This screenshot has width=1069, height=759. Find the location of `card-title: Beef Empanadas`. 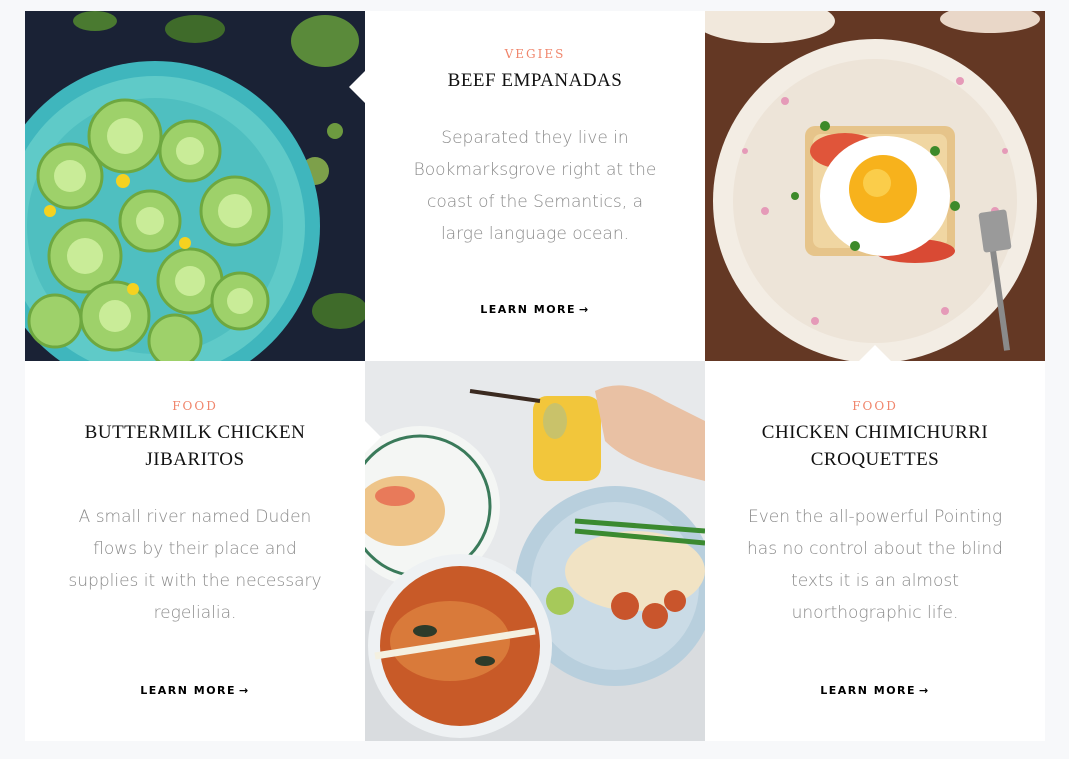

card-title: Beef Empanadas is located at coordinates (535, 80).